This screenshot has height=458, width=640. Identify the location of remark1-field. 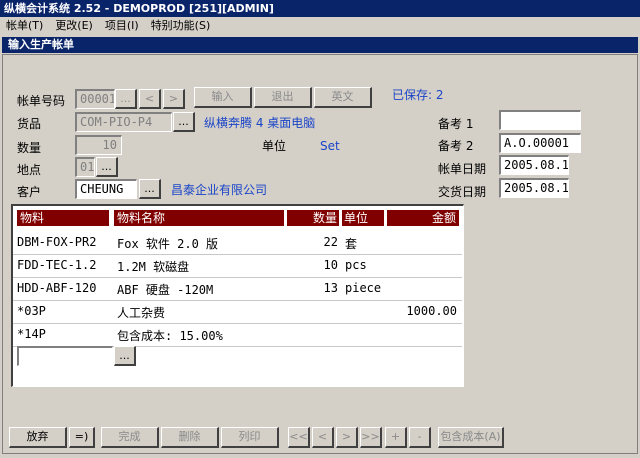
(540, 120).